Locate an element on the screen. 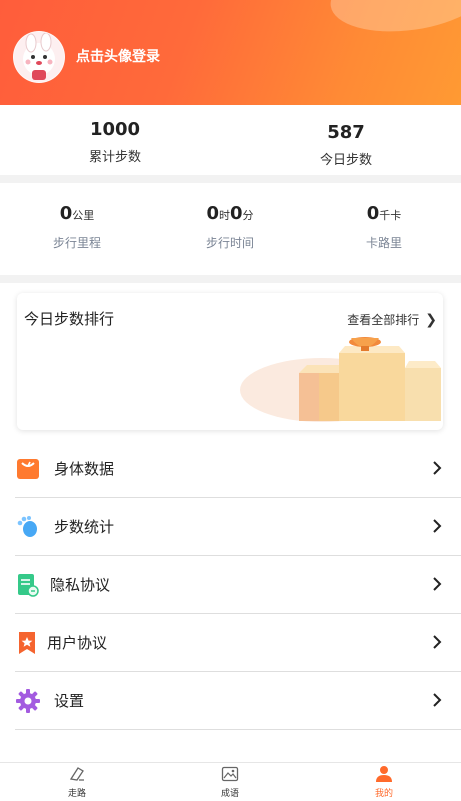  menu-item-user-agreement: 用户协议 is located at coordinates (238, 643).